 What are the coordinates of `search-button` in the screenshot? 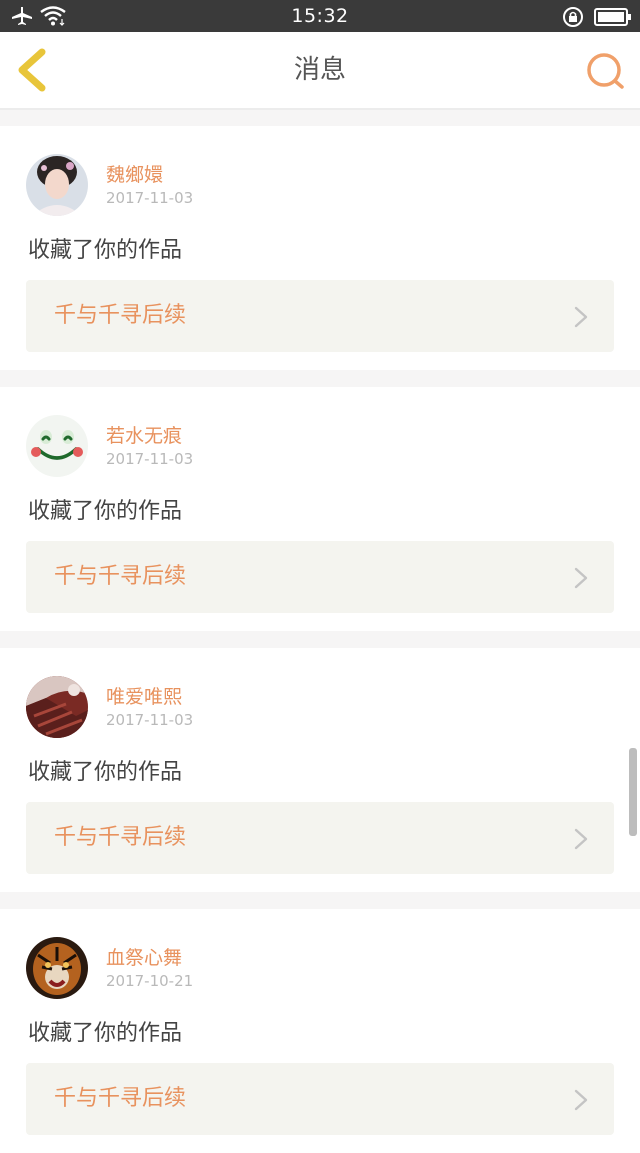 It's located at (606, 72).